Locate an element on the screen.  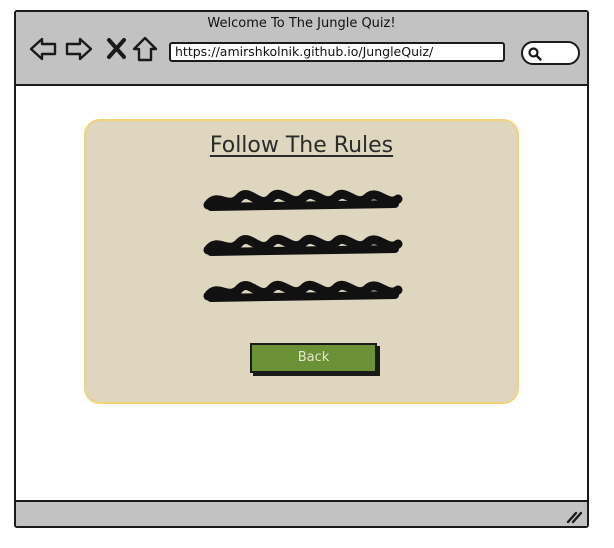
status-bar is located at coordinates (301, 513).